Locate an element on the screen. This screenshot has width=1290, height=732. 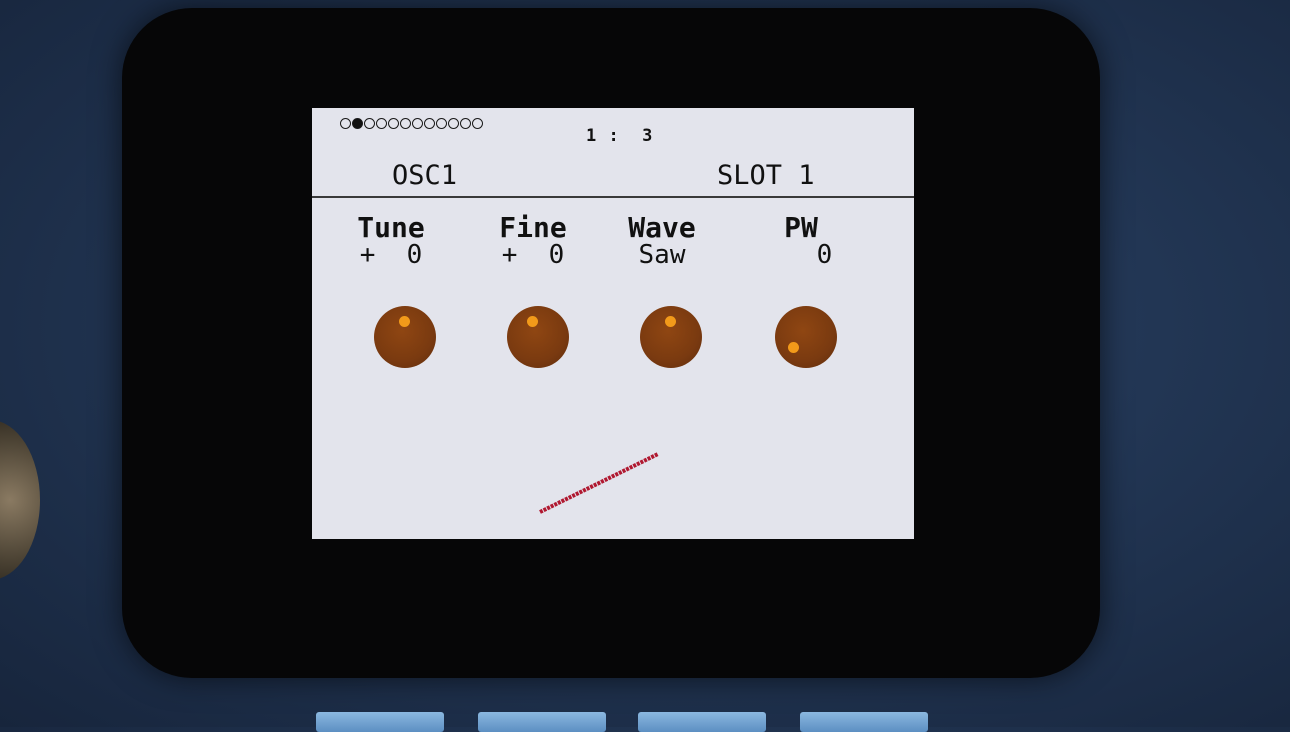
soft-keys is located at coordinates (645, 722).